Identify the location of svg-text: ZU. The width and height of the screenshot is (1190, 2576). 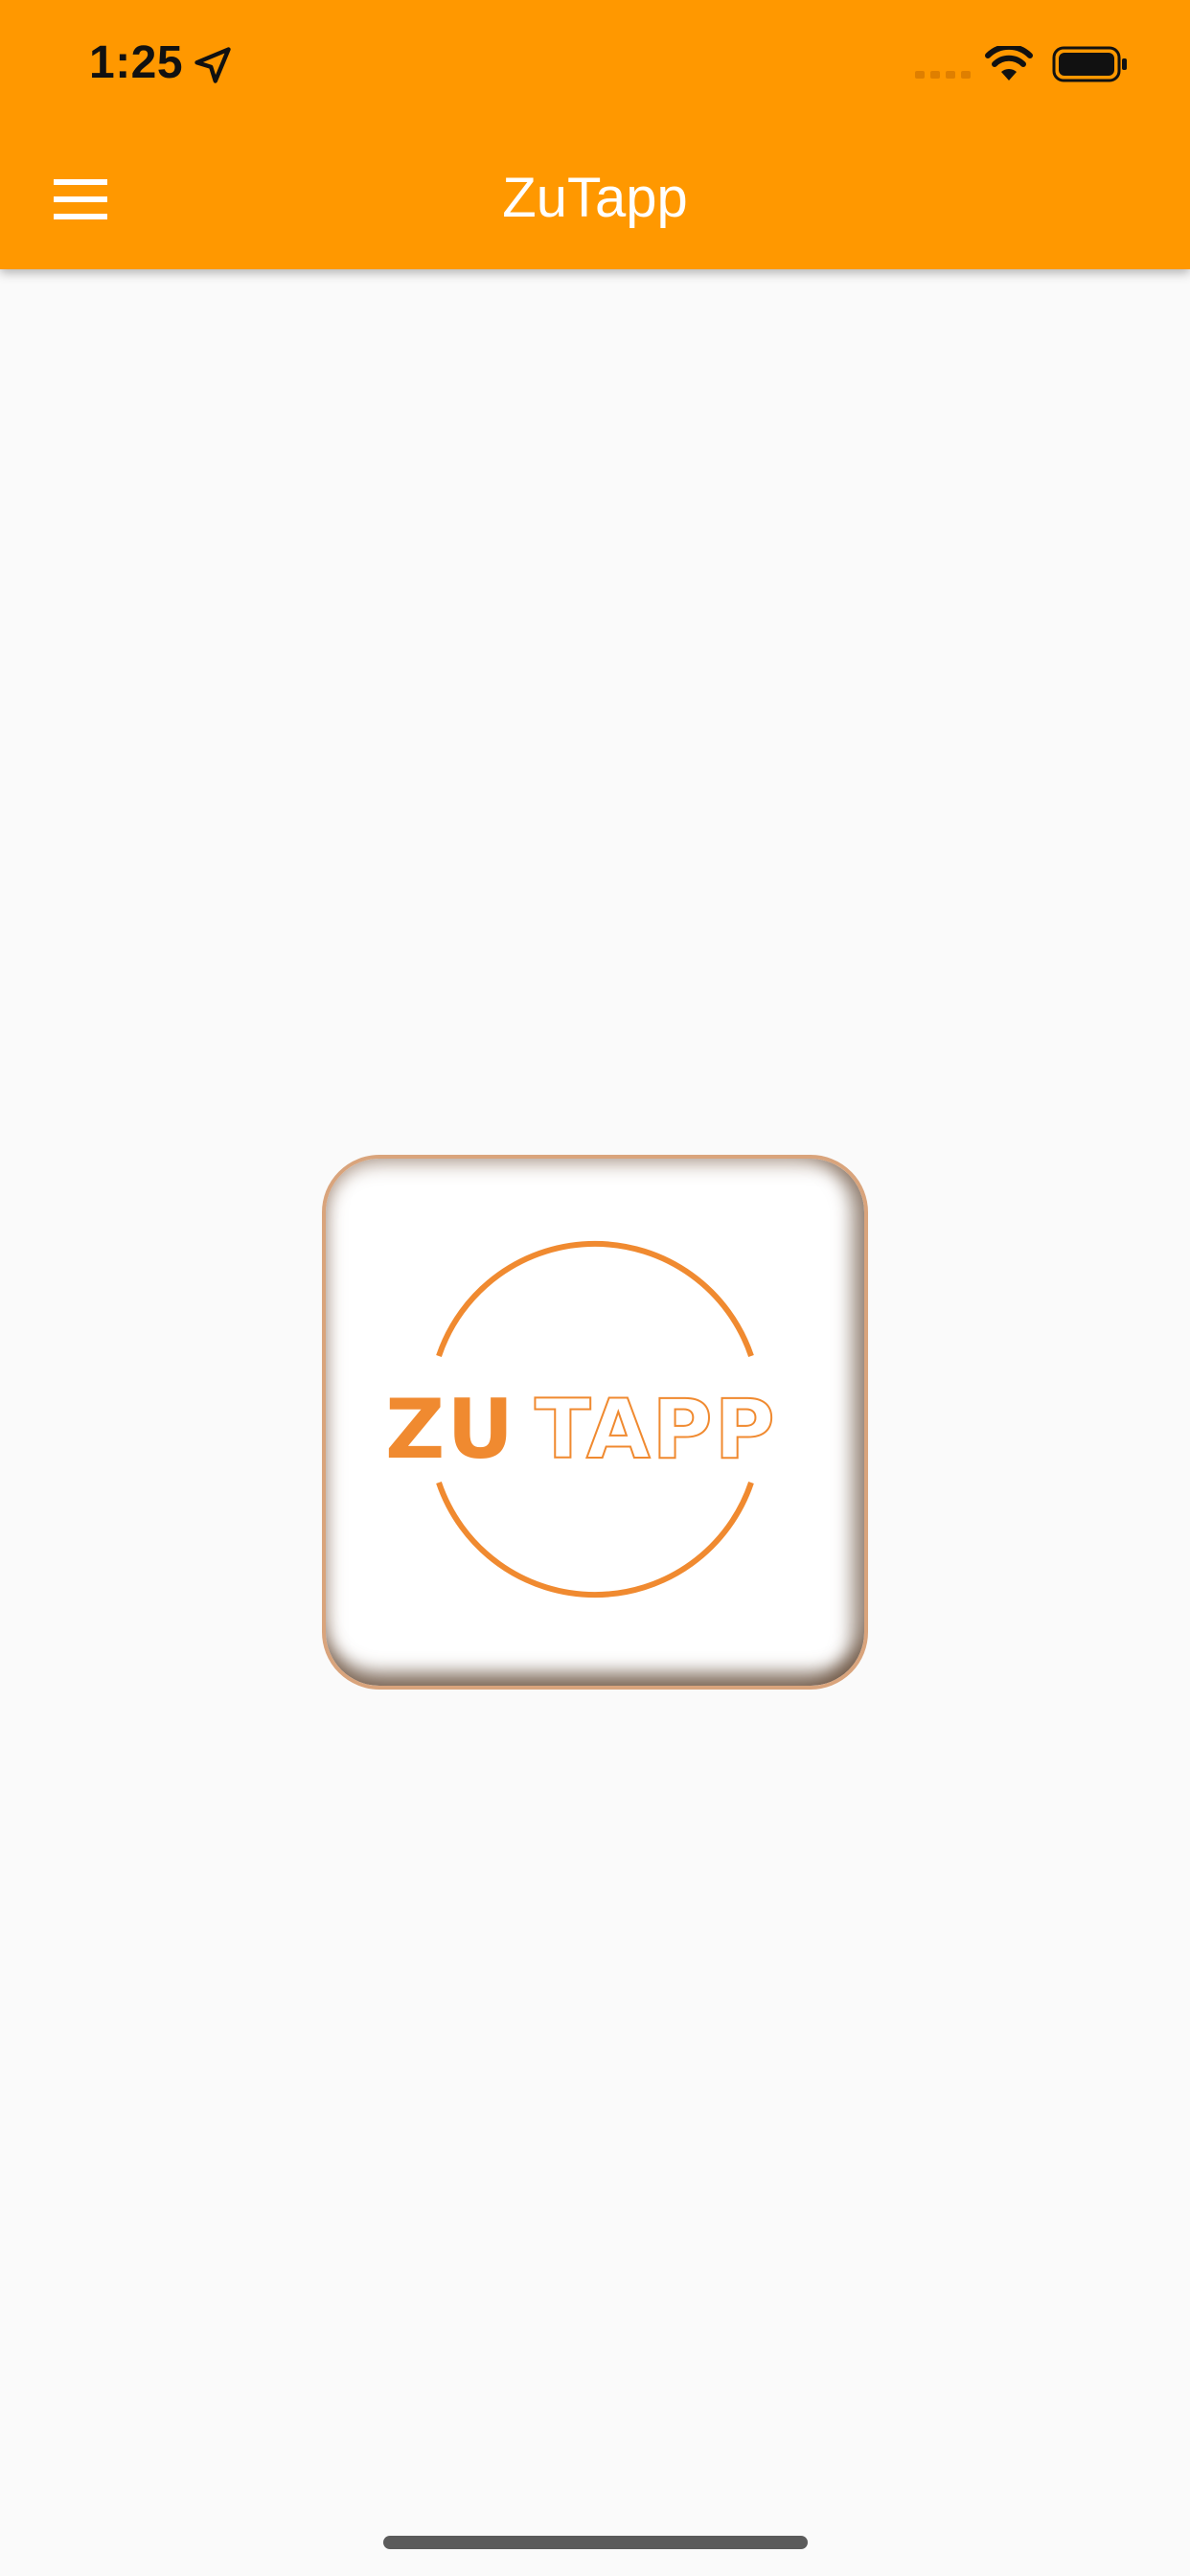
(450, 1430).